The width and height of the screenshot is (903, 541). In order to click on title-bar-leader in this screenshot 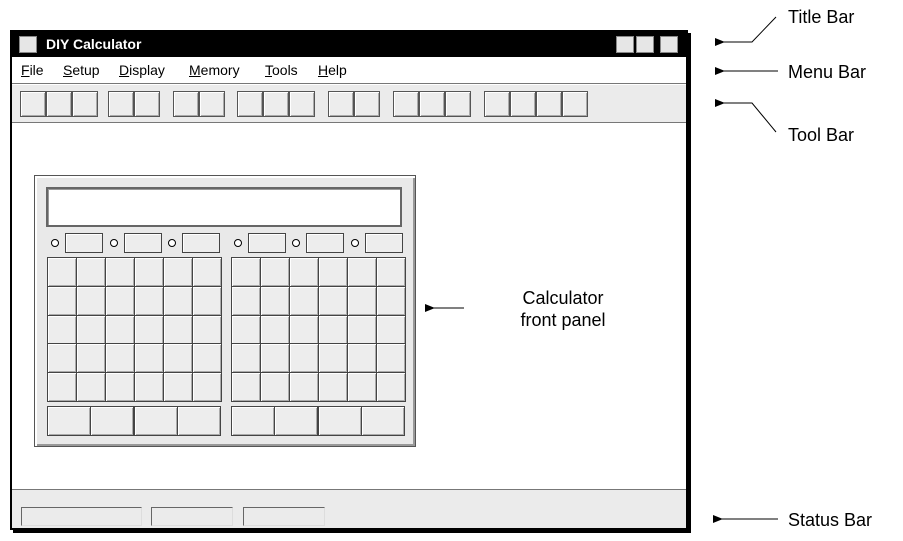, I will do `click(746, 31)`.